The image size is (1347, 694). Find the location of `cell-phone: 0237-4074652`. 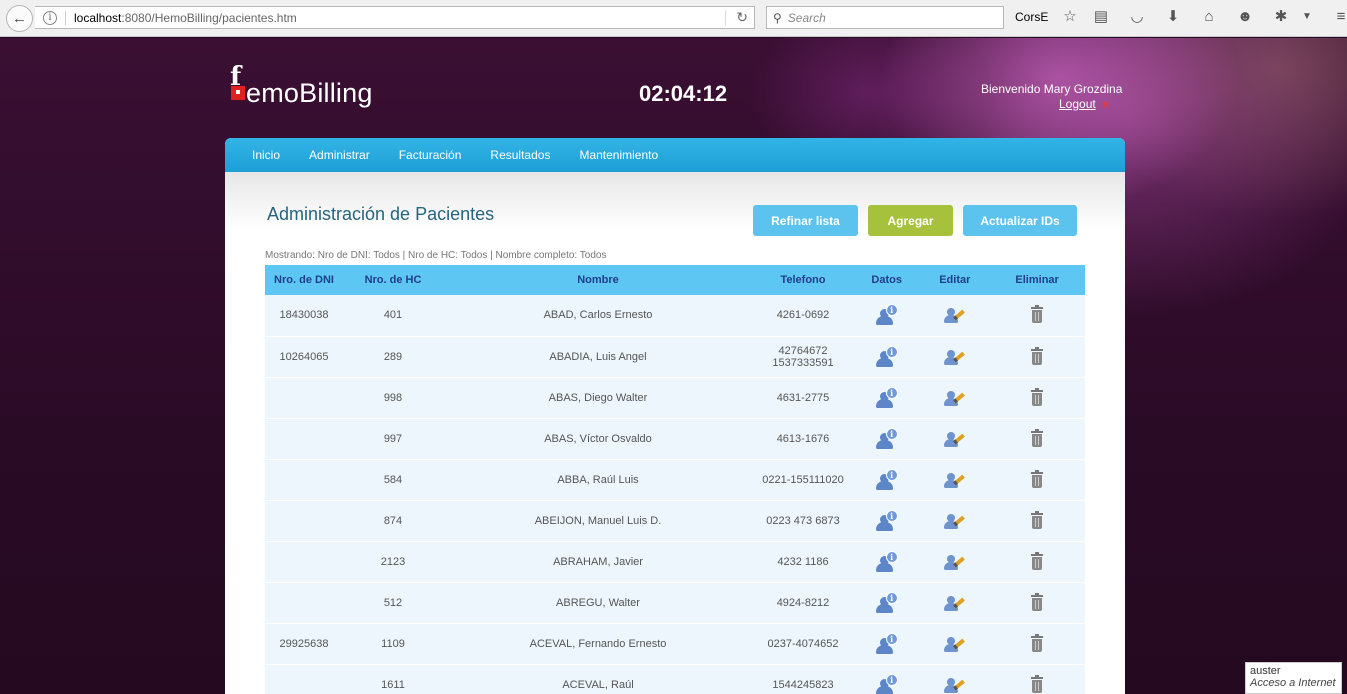

cell-phone: 0237-4074652 is located at coordinates (803, 643).